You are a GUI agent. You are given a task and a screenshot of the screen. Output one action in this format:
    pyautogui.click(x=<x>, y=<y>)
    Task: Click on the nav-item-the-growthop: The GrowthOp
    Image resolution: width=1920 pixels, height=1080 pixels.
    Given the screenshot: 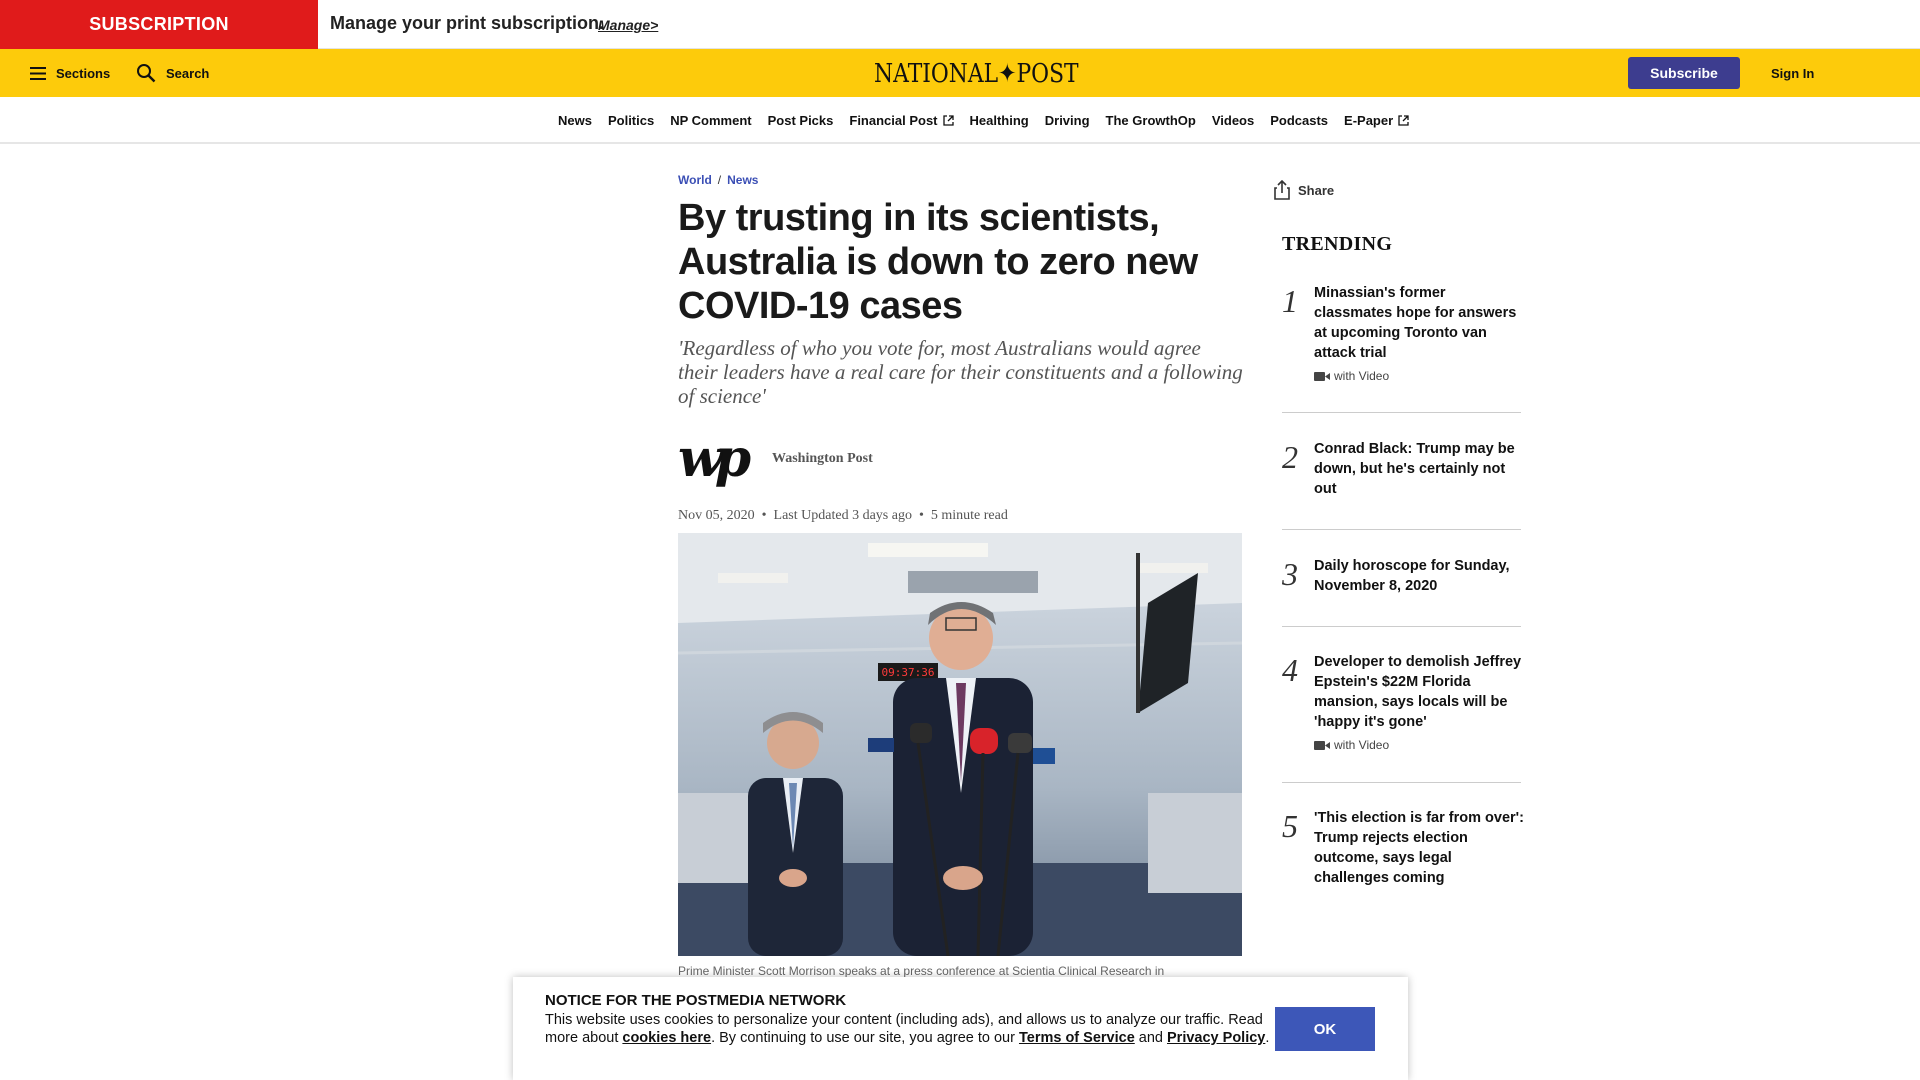 What is the action you would take?
    pyautogui.click(x=1151, y=120)
    